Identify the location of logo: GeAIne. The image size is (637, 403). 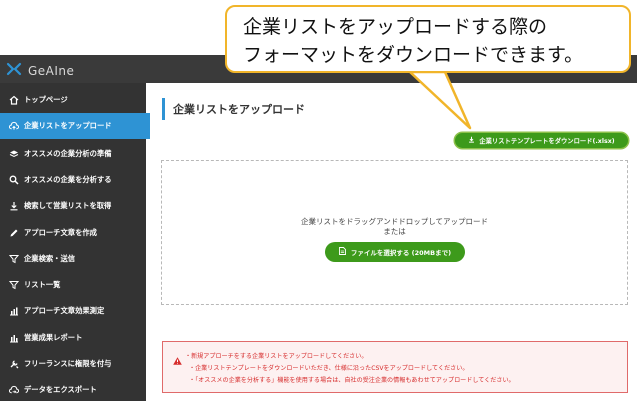
(40, 70).